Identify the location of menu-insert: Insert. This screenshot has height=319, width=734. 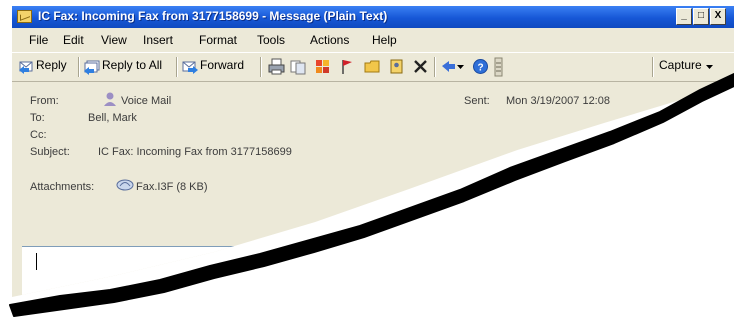
(158, 40).